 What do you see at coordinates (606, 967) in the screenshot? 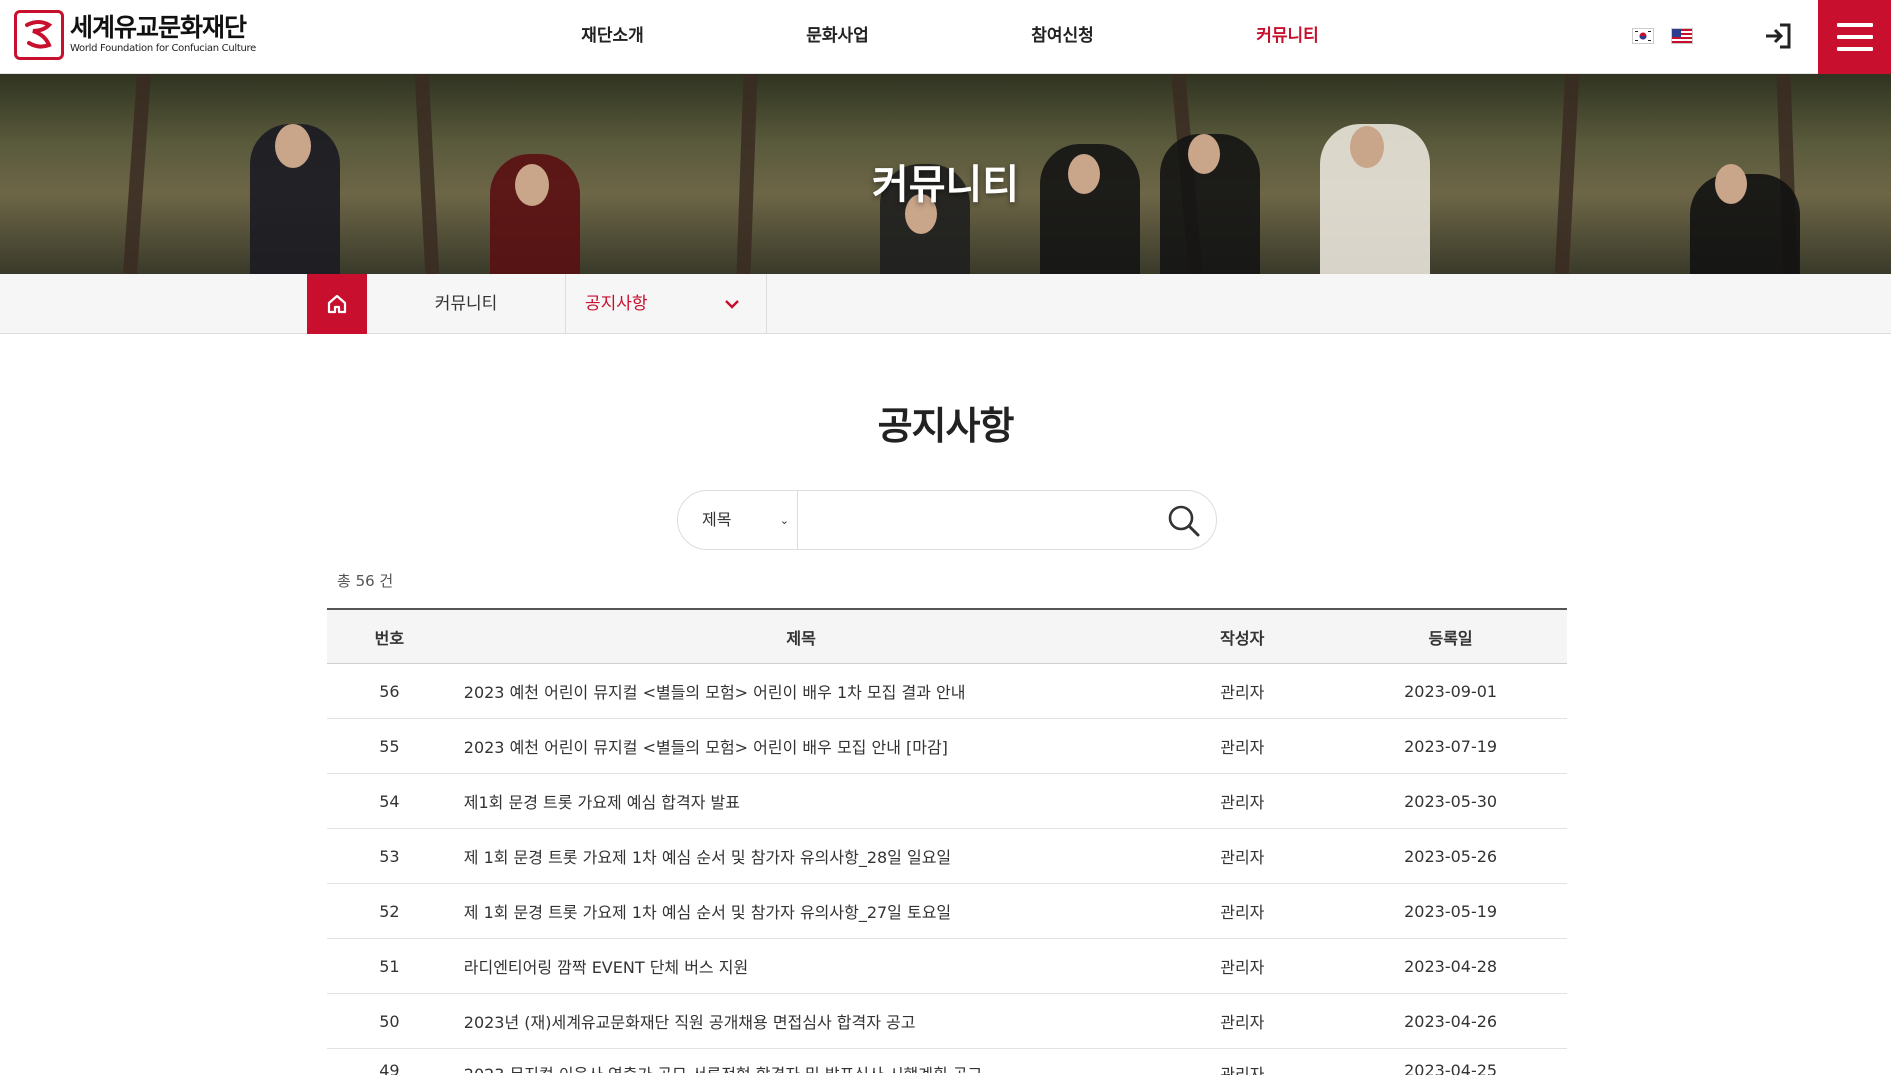
I see `row-title-link: 라디엔티어링 깜짝 EVENT 단체 버스 지원` at bounding box center [606, 967].